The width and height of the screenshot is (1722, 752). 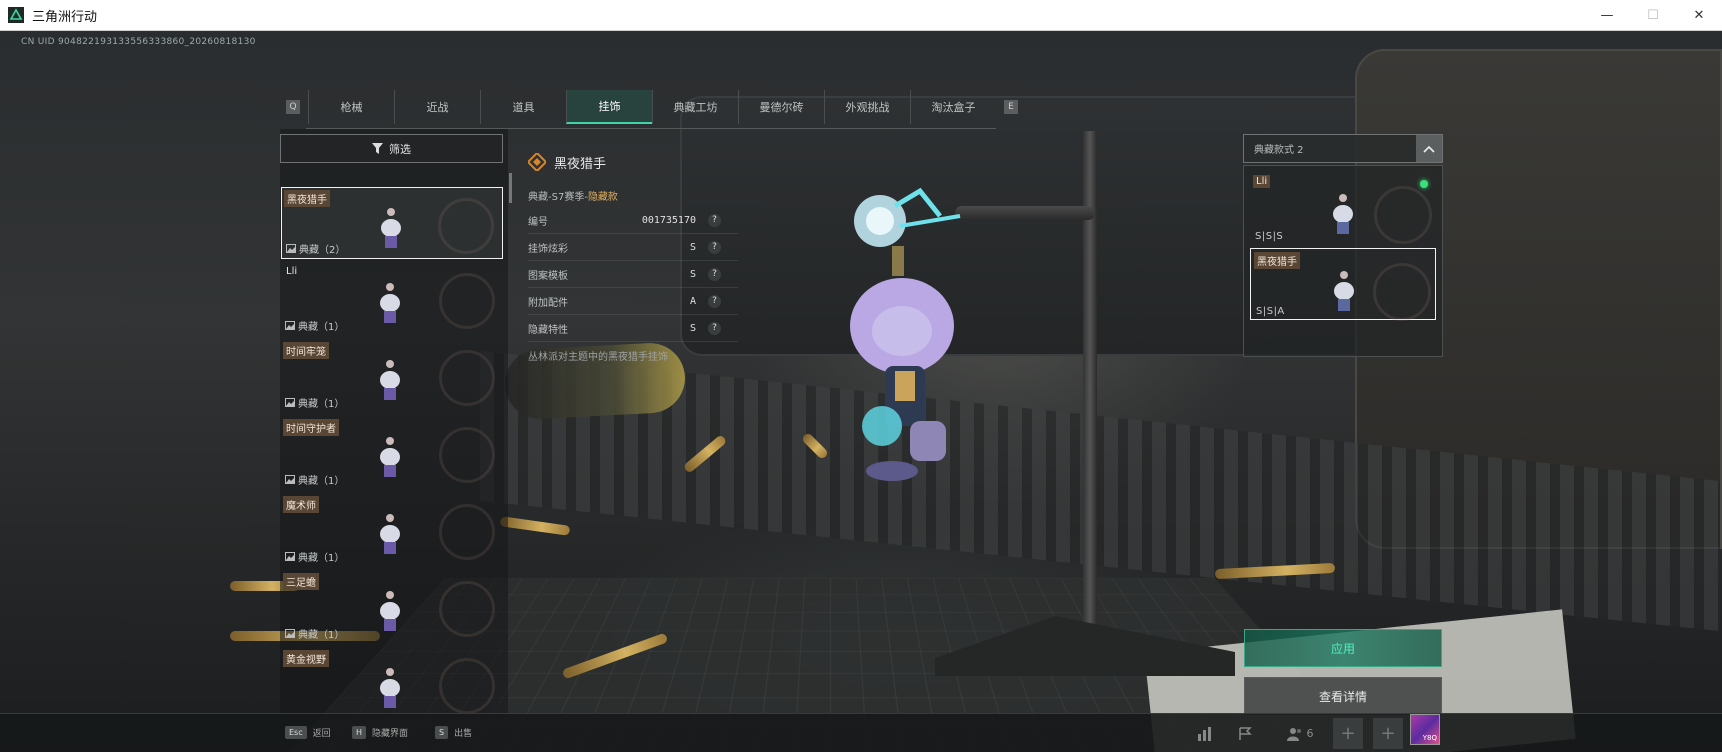 I want to click on hint-back: Esc 返回, so click(x=308, y=732).